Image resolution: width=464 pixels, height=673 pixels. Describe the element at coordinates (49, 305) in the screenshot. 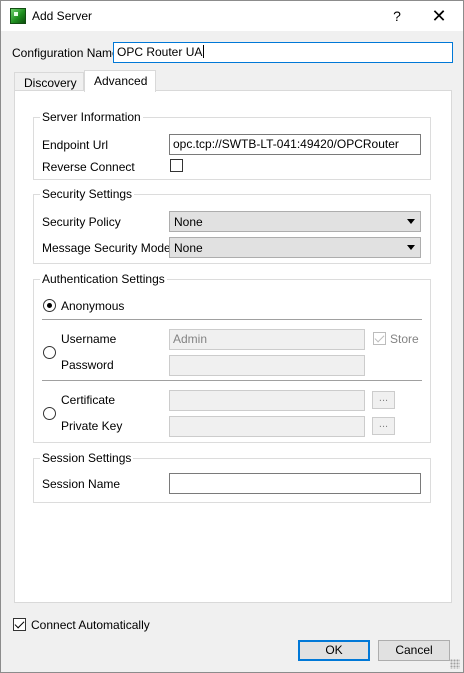

I see `anonymous-radio` at that location.